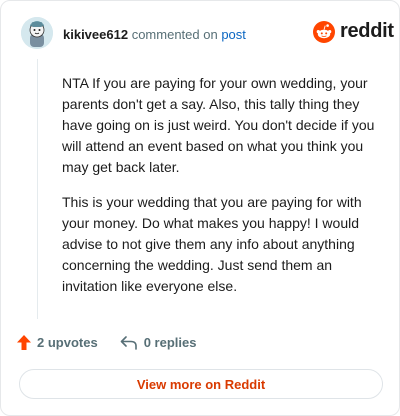 The height and width of the screenshot is (416, 400). What do you see at coordinates (117, 342) in the screenshot?
I see `comment-actions: 2 upvotes 0 replies` at bounding box center [117, 342].